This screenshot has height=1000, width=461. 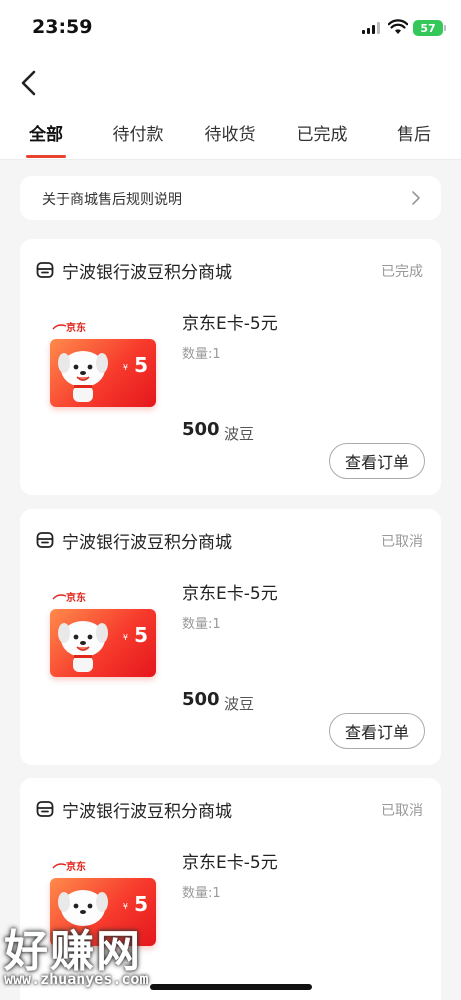 What do you see at coordinates (231, 987) in the screenshot?
I see `home-indicator` at bounding box center [231, 987].